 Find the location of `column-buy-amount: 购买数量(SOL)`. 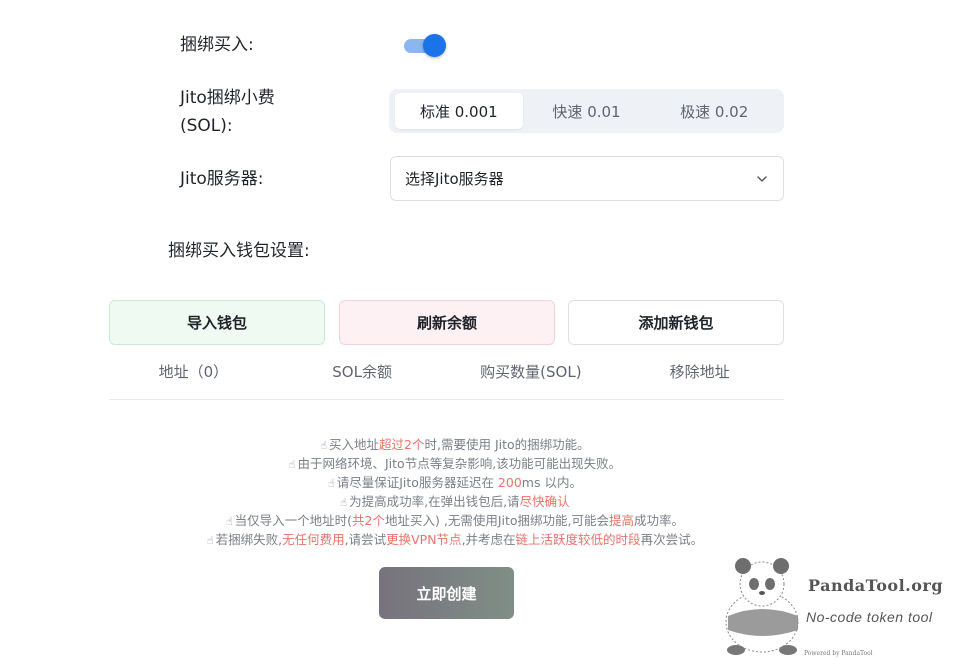

column-buy-amount: 购买数量(SOL) is located at coordinates (531, 372).